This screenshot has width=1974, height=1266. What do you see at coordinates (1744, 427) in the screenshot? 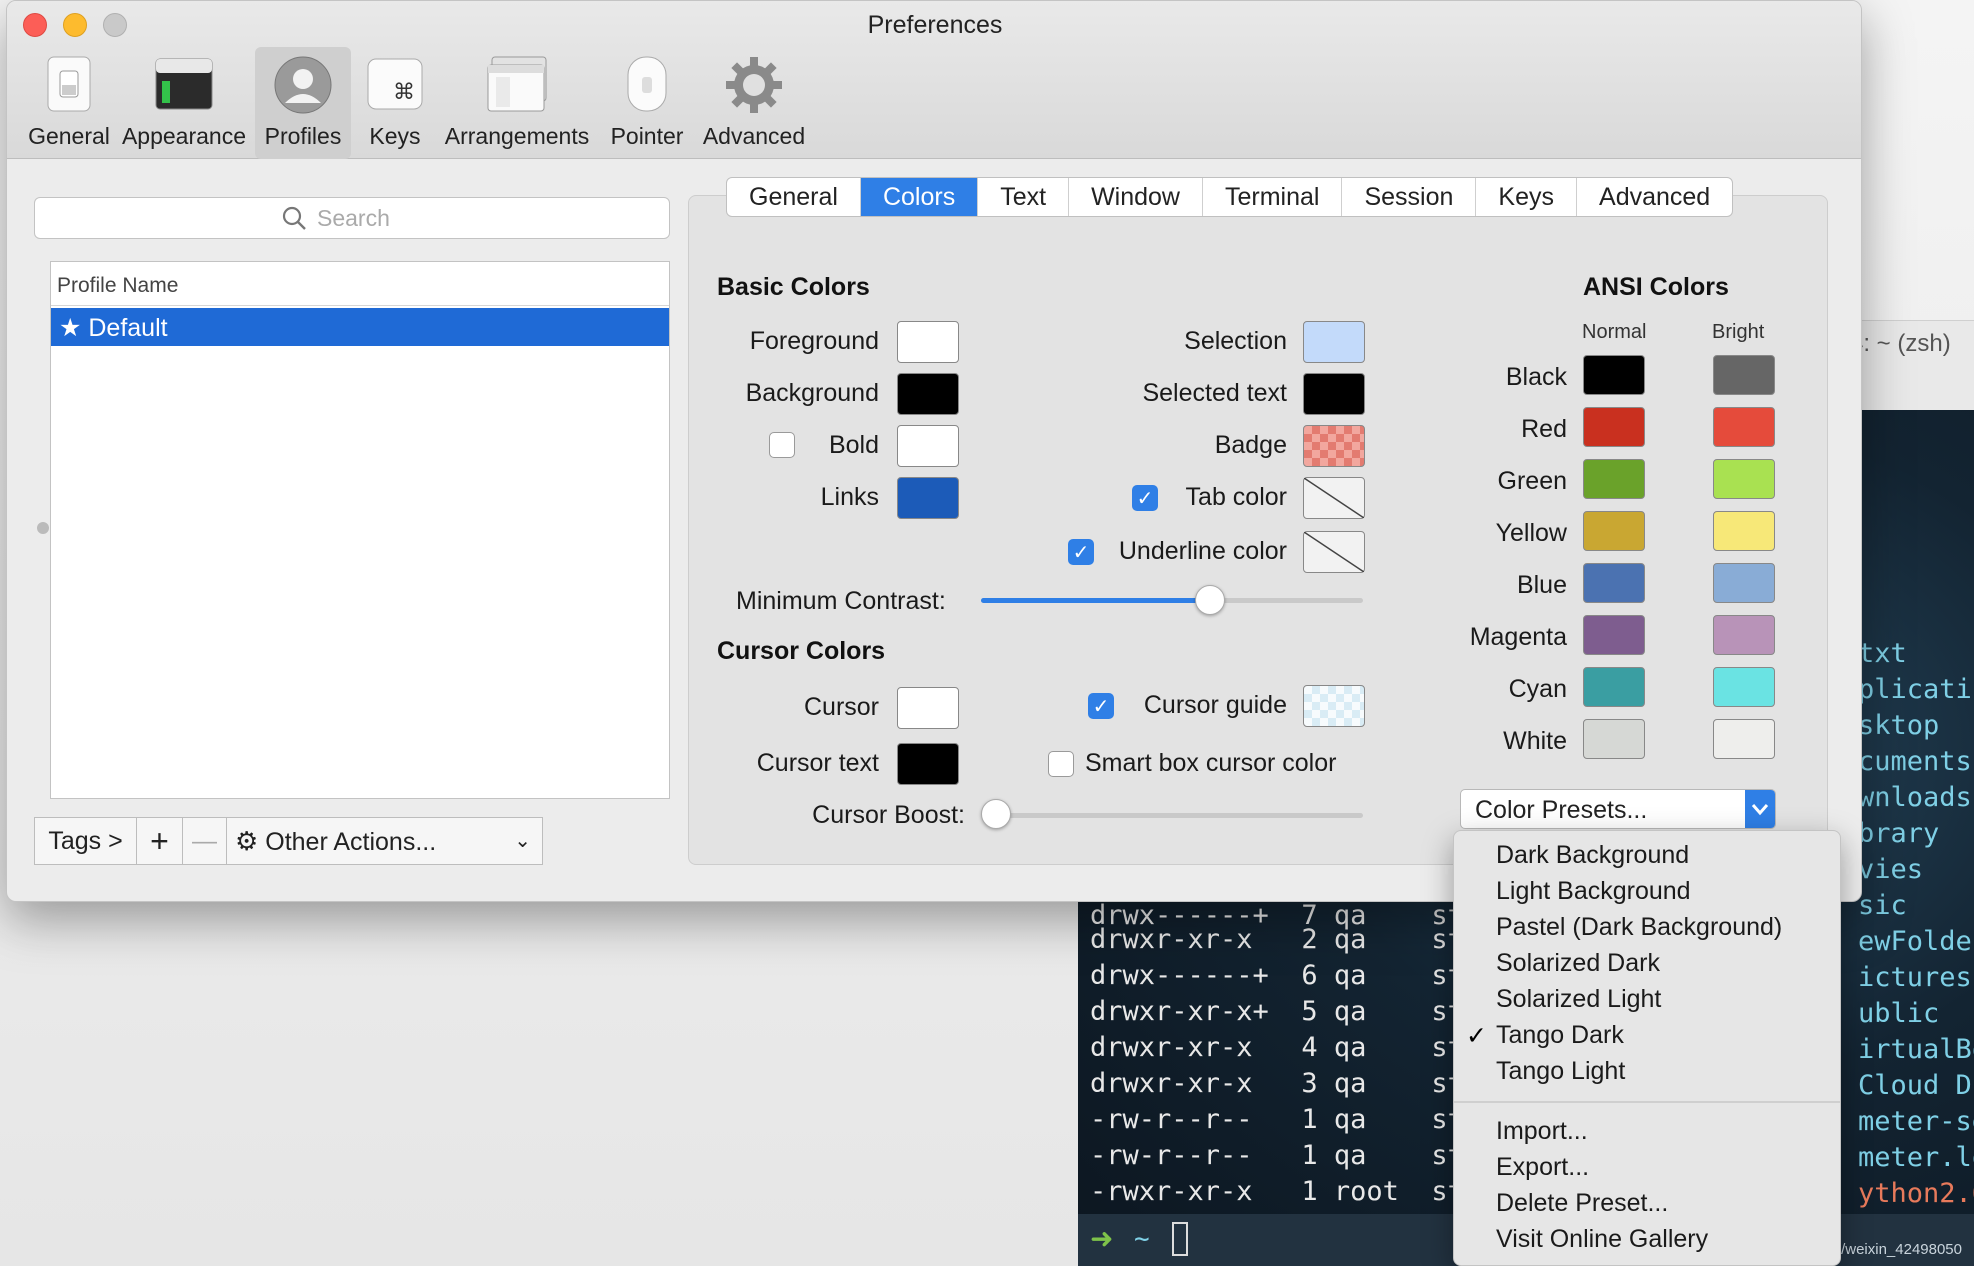
I see `ansi-red-bright-swatch` at bounding box center [1744, 427].